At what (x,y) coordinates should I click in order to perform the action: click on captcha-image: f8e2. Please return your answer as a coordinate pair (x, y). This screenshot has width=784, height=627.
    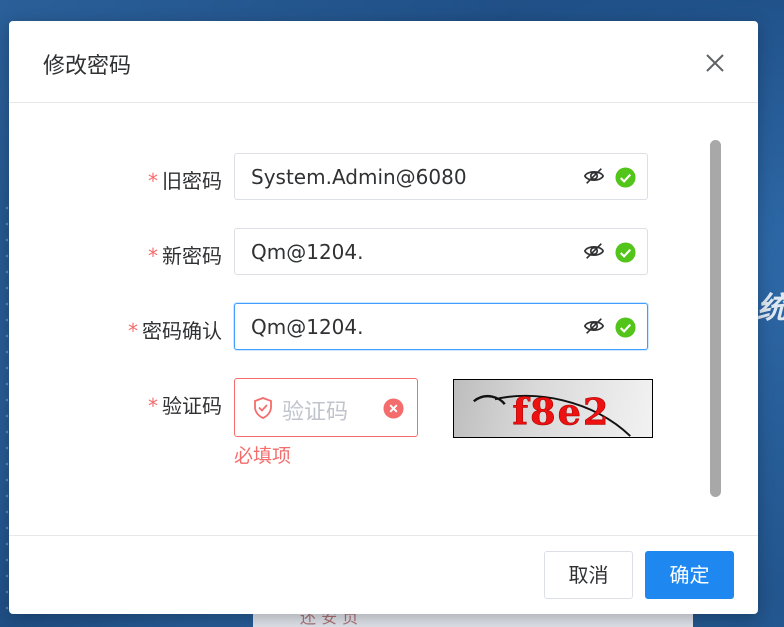
    Looking at the image, I should click on (553, 408).